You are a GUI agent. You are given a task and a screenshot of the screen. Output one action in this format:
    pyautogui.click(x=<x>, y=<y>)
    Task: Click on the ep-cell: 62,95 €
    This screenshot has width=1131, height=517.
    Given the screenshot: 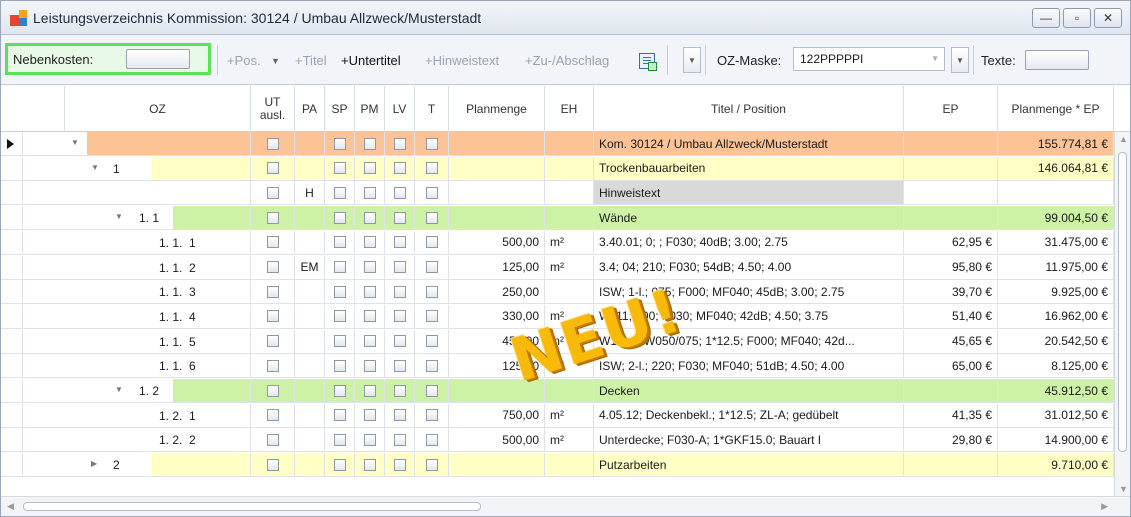 What is the action you would take?
    pyautogui.click(x=951, y=242)
    